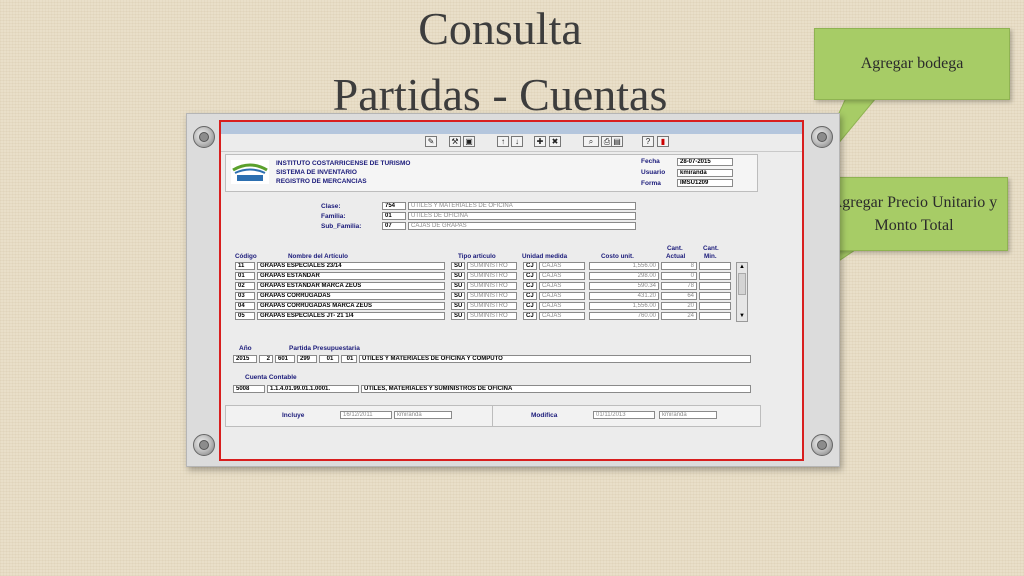 The height and width of the screenshot is (576, 1024). Describe the element at coordinates (679, 296) in the screenshot. I see `row-actual: 64` at that location.